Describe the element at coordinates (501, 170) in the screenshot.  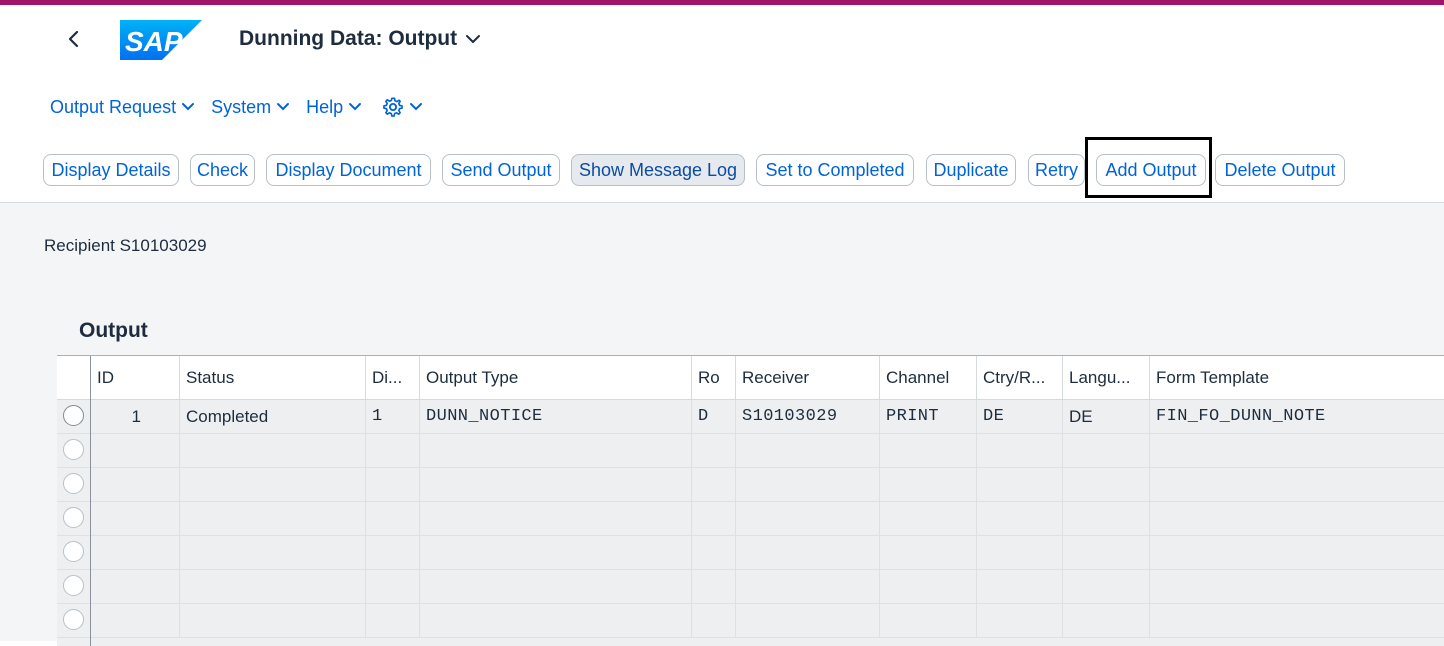
I see `send-output-button: Send Output` at that location.